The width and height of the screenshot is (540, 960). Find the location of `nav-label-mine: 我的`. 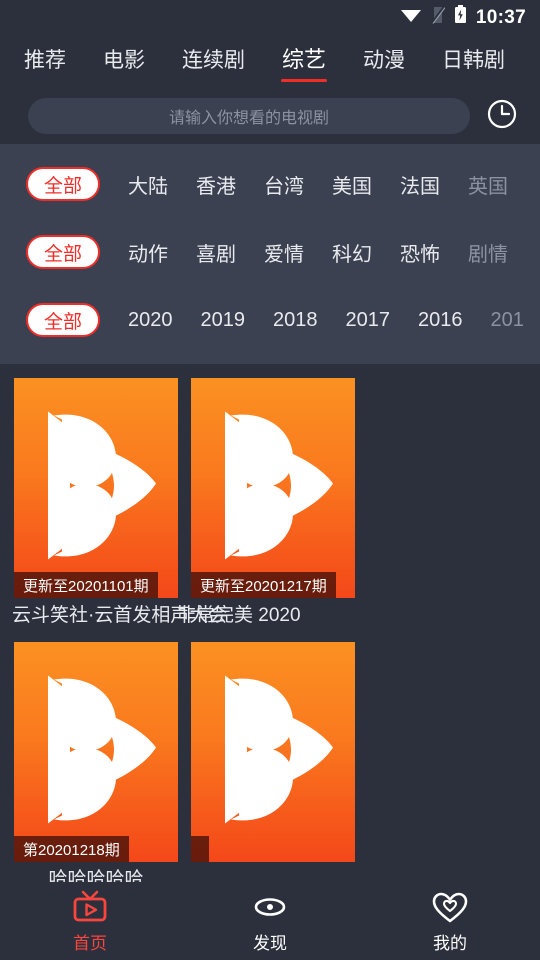

nav-label-mine: 我的 is located at coordinates (450, 943).